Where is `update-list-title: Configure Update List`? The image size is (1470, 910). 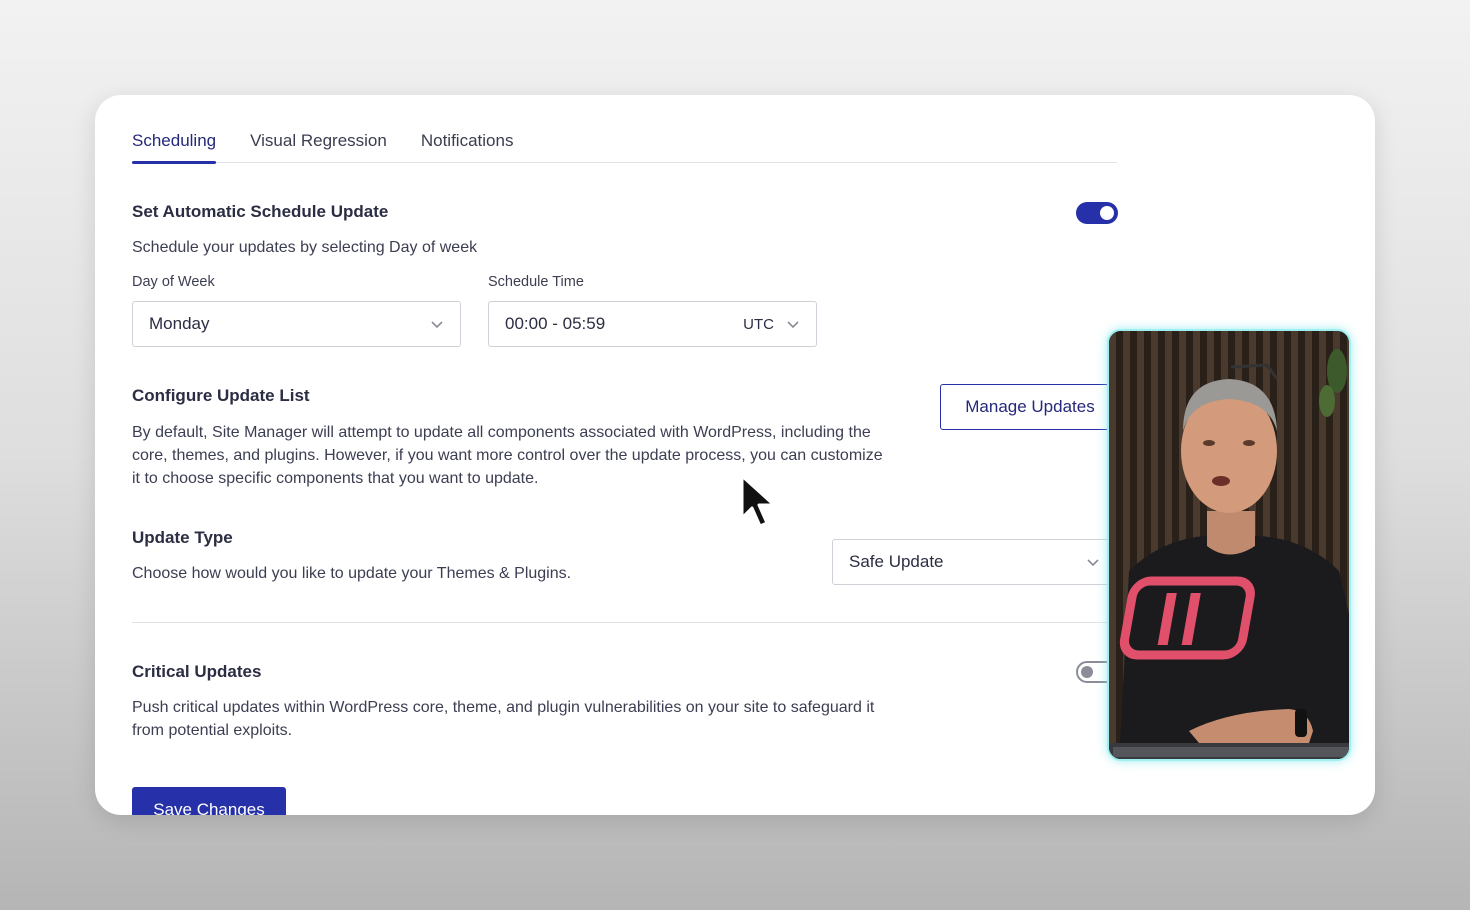 update-list-title: Configure Update List is located at coordinates (221, 395).